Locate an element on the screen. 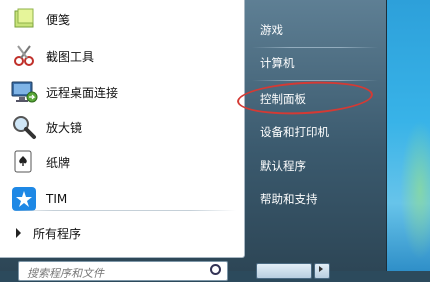 The height and width of the screenshot is (282, 430). wallpaper-glow is located at coordinates (415, 190).